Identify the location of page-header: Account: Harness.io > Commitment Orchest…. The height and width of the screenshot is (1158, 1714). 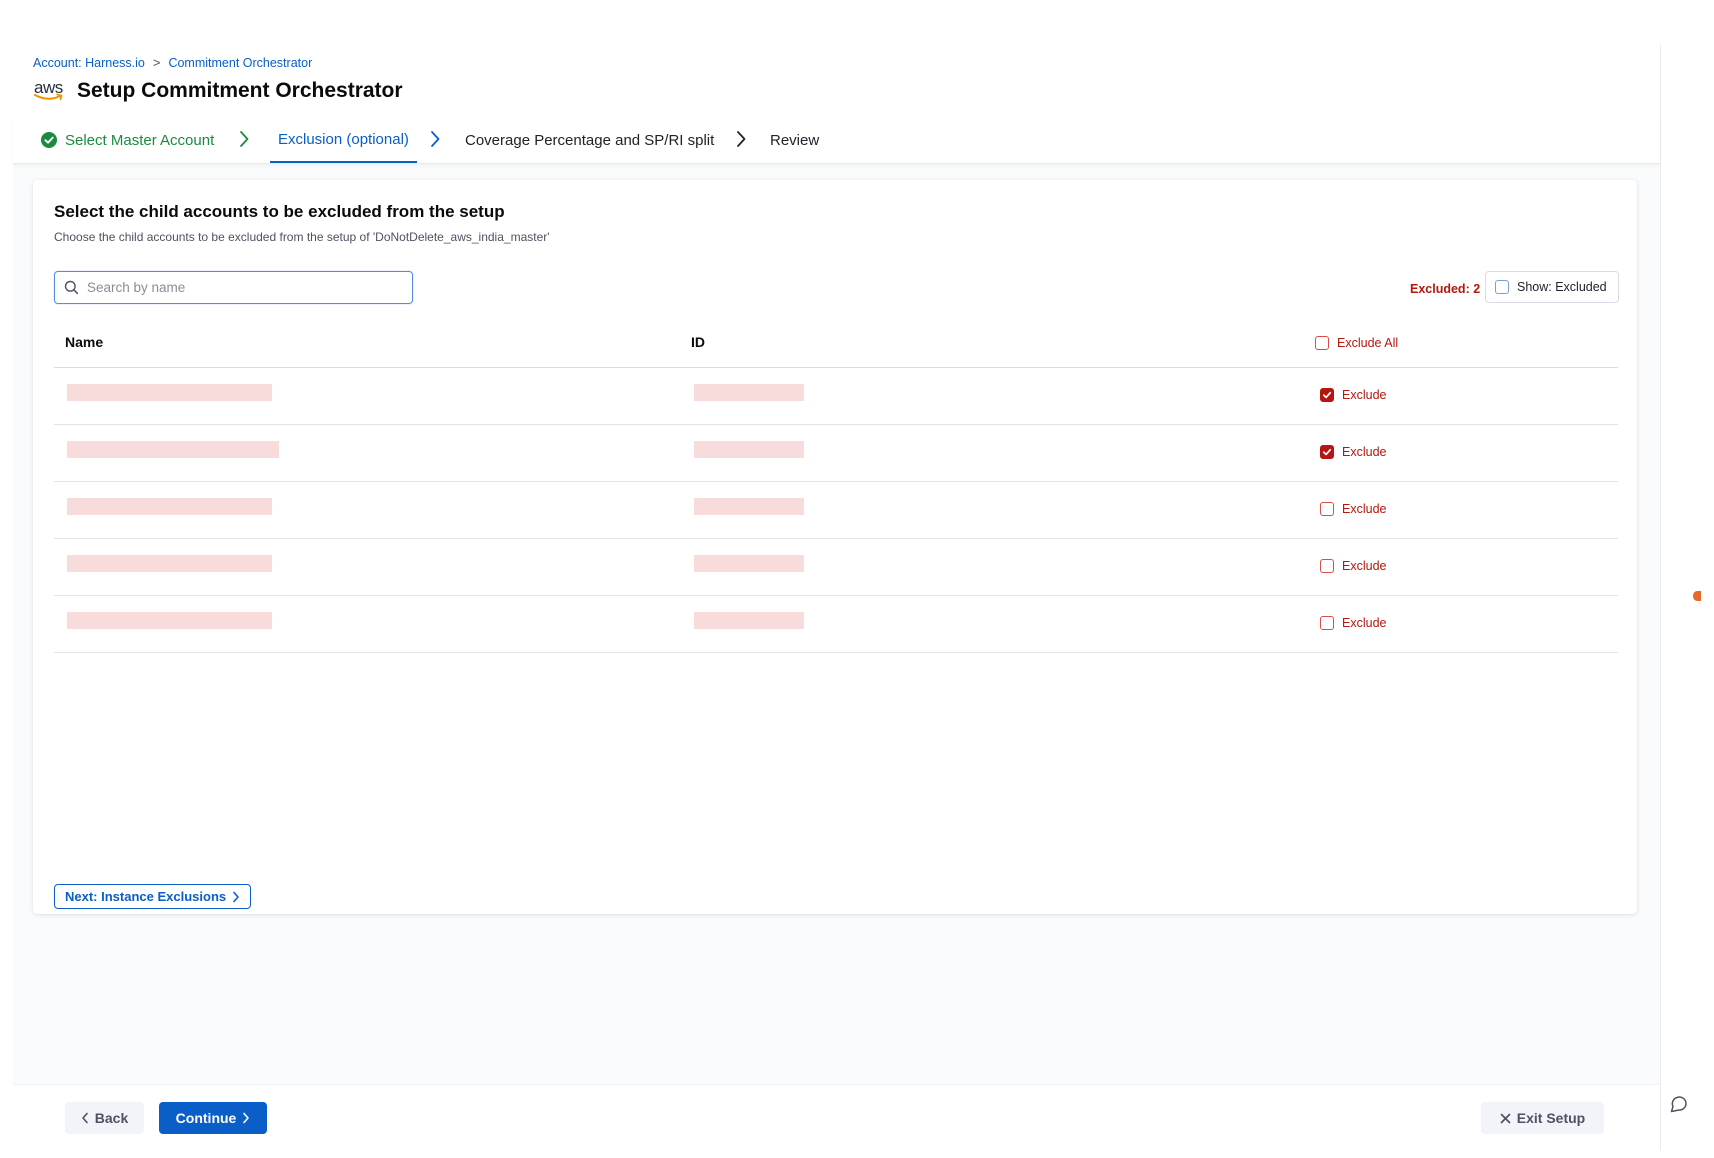
(836, 81).